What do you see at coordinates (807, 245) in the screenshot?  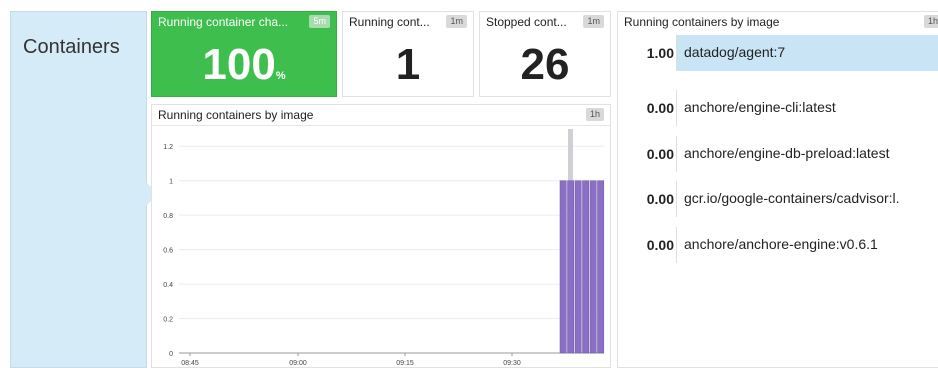 I see `toplist-name: anchore/anchore-engine:v0.6.1` at bounding box center [807, 245].